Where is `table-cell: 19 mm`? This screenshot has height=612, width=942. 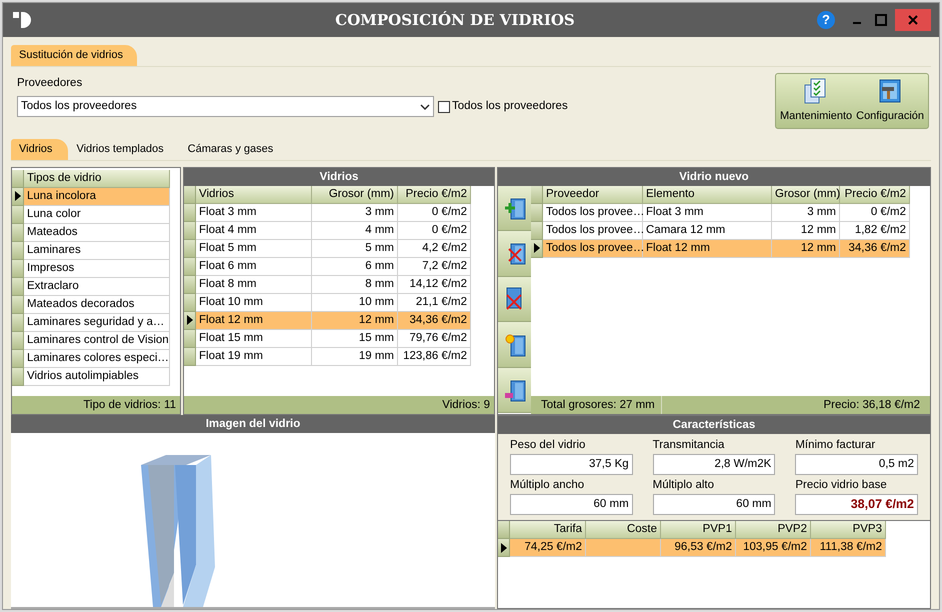
table-cell: 19 mm is located at coordinates (355, 357).